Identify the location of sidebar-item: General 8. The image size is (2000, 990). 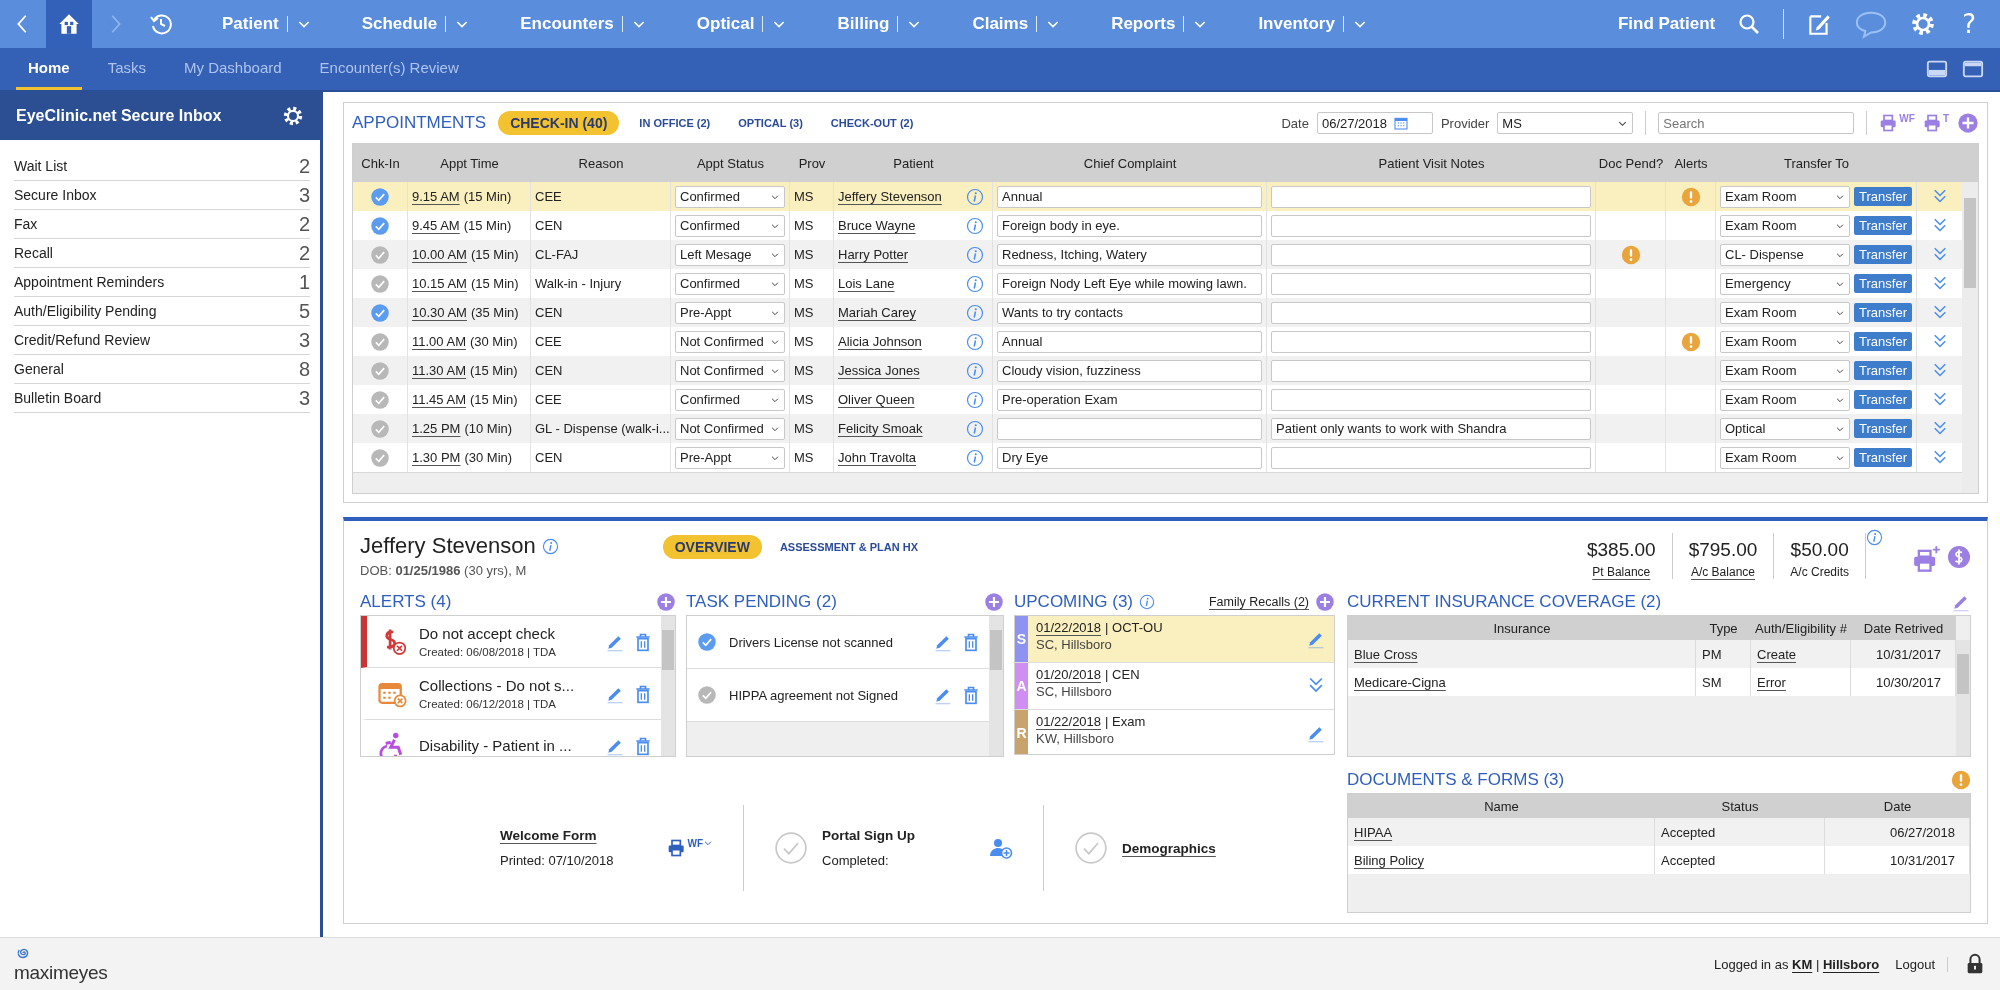
(162, 369).